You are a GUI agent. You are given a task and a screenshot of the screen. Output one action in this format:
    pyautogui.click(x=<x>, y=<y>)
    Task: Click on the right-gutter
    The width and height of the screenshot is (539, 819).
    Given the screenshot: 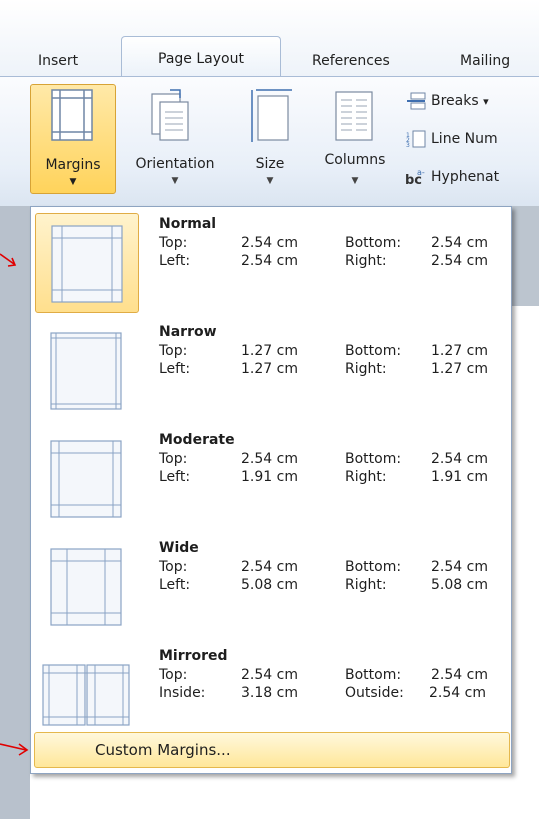 What is the action you would take?
    pyautogui.click(x=524, y=256)
    